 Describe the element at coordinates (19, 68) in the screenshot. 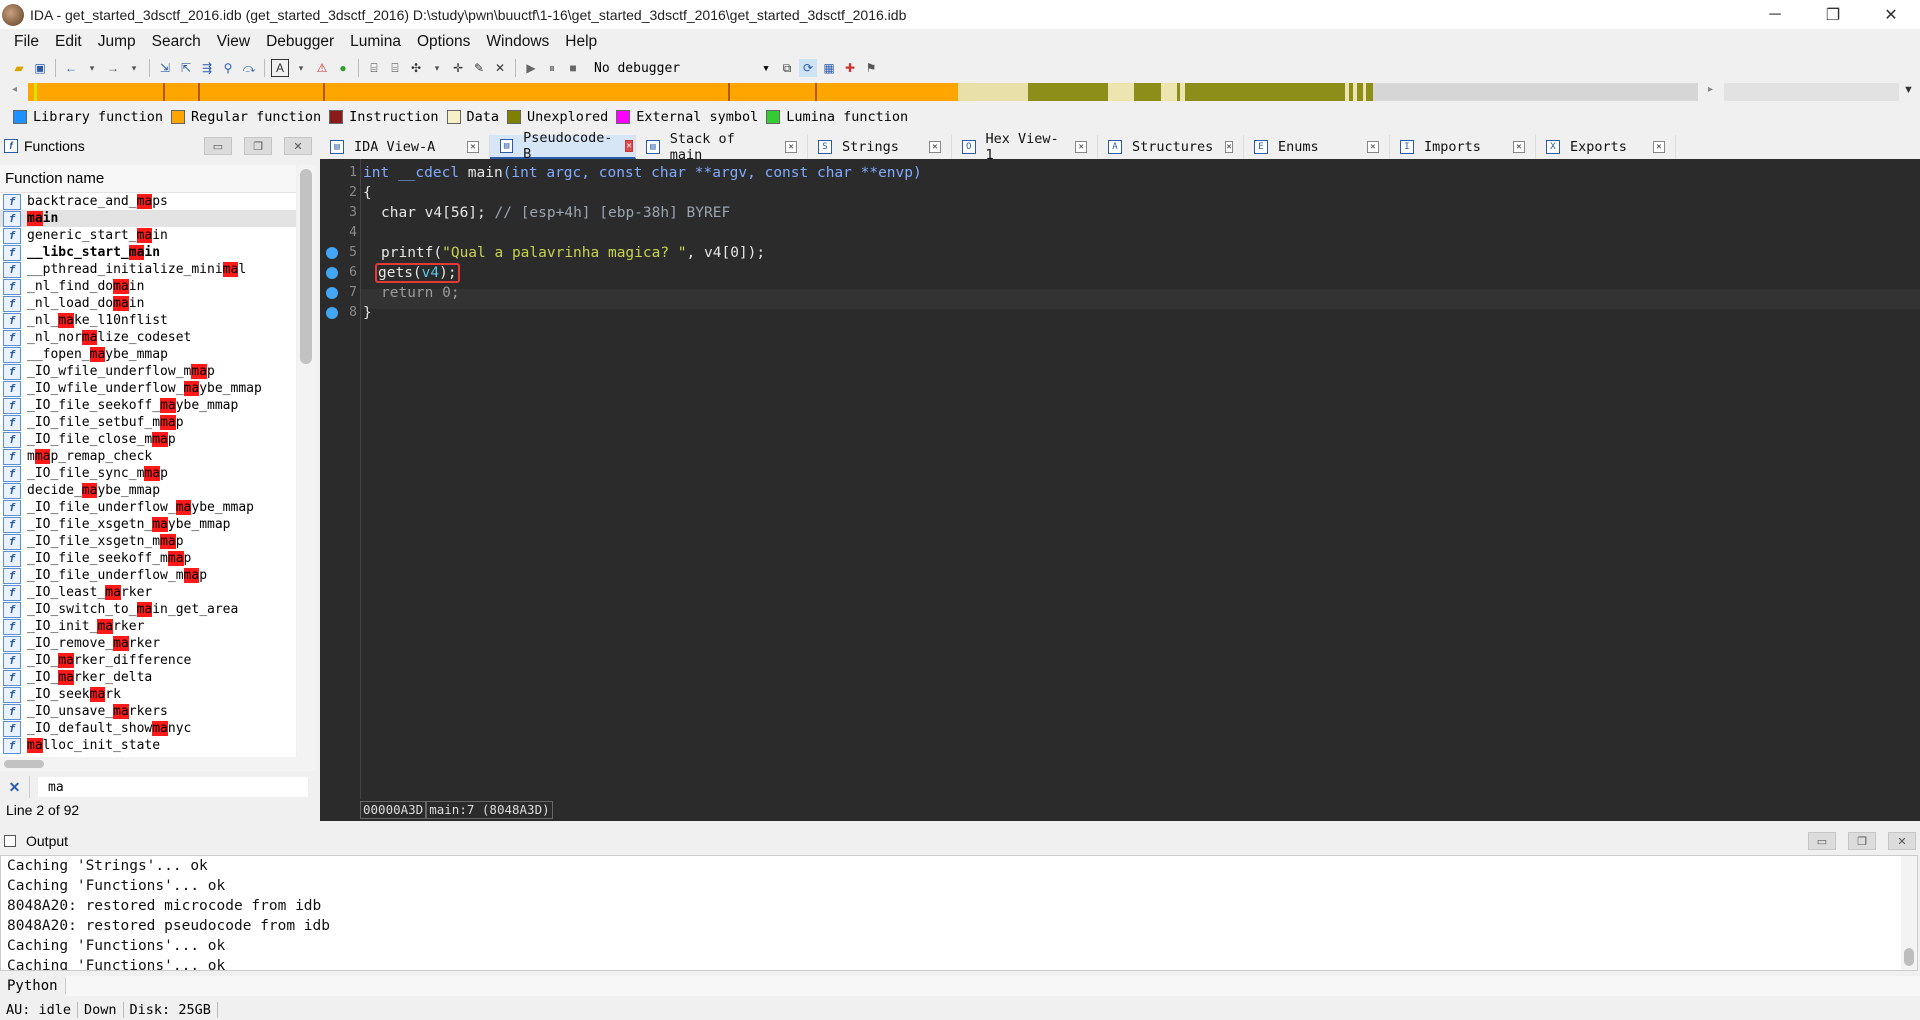

I see `open-folder-icon: ▰` at that location.